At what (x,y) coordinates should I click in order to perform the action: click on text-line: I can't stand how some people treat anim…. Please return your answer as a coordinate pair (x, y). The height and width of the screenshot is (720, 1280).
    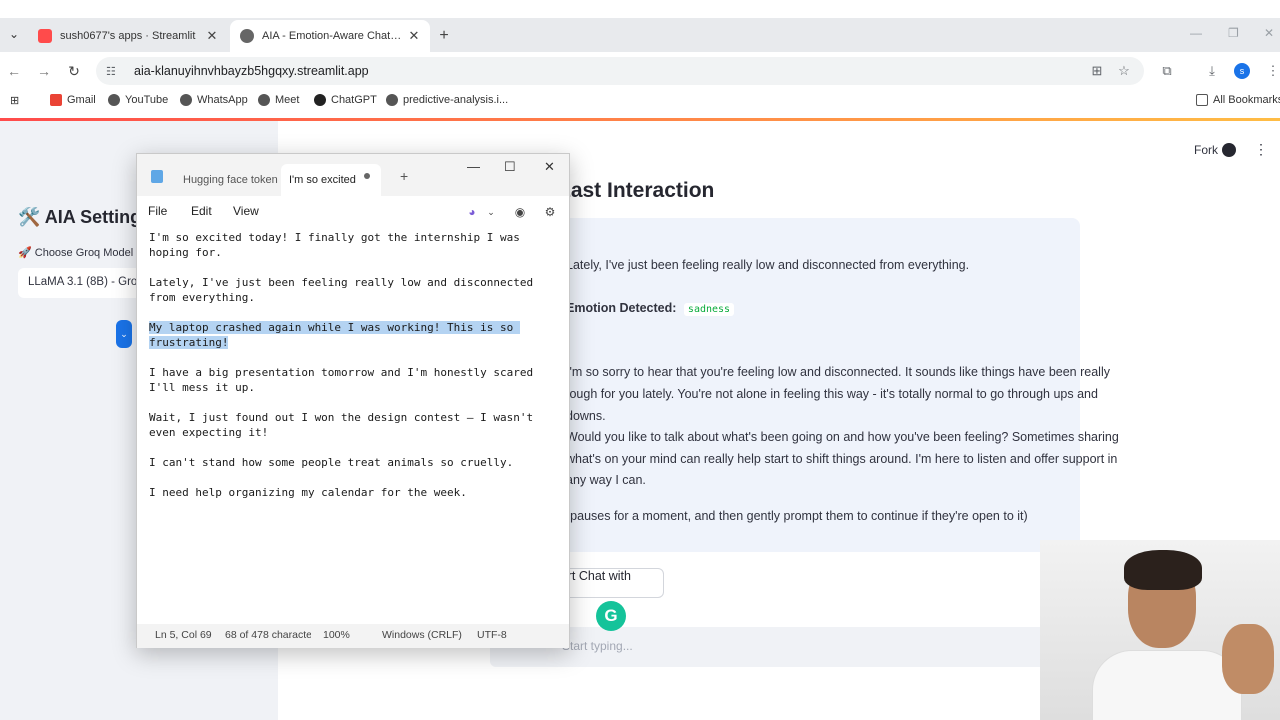
    Looking at the image, I should click on (331, 462).